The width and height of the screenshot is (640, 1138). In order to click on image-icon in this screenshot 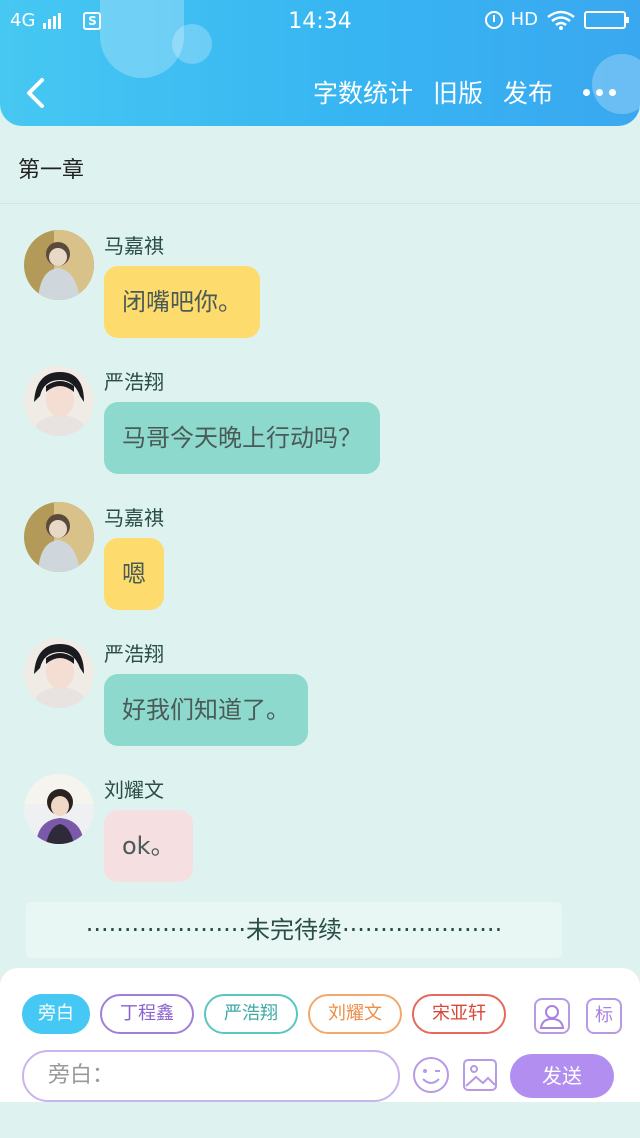, I will do `click(480, 1075)`.